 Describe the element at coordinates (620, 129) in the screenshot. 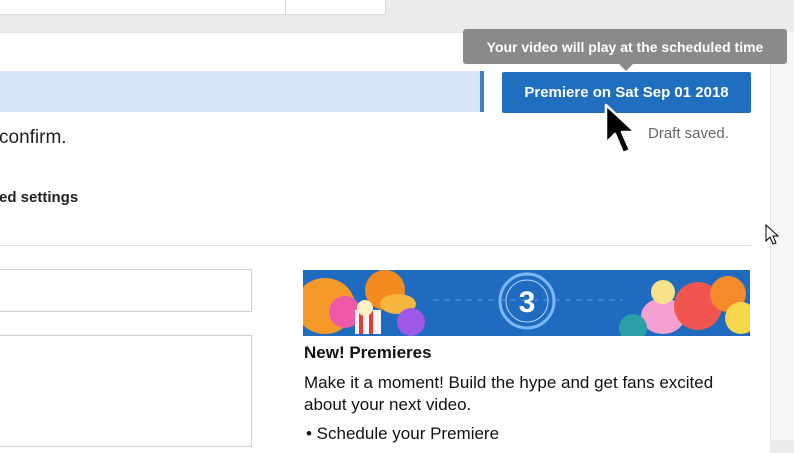

I see `mouse-pointer-icon` at that location.